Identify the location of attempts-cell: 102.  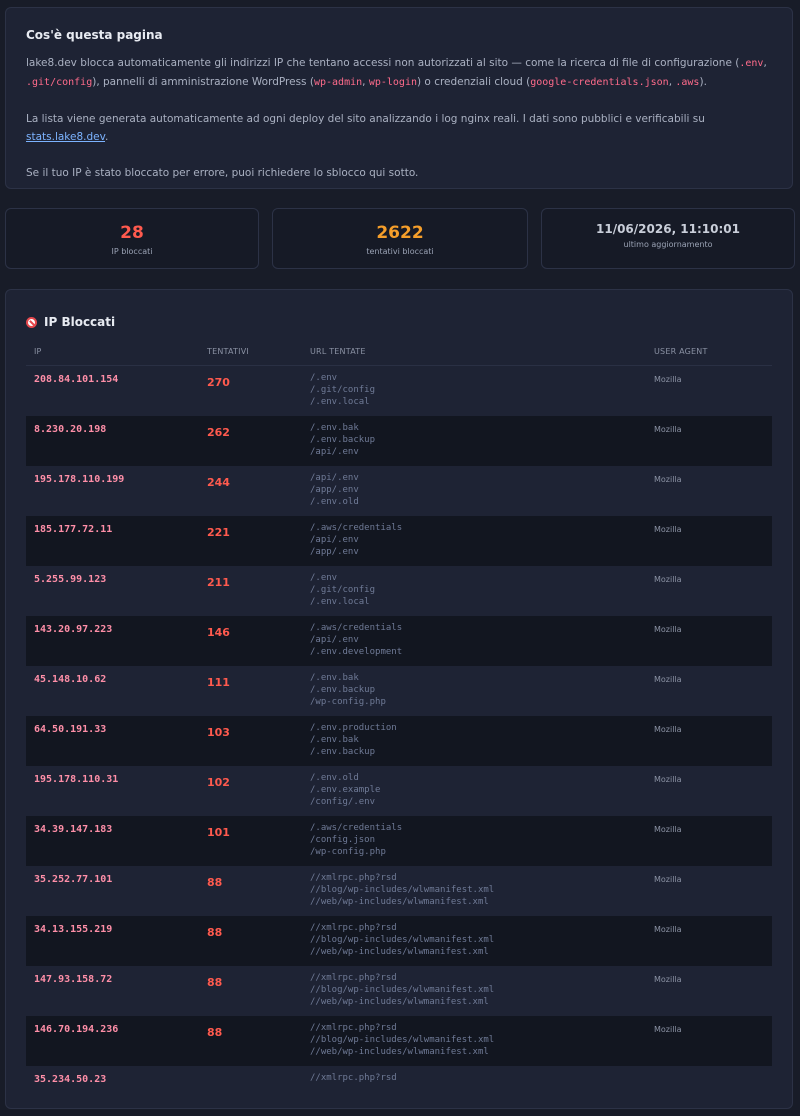
(218, 782).